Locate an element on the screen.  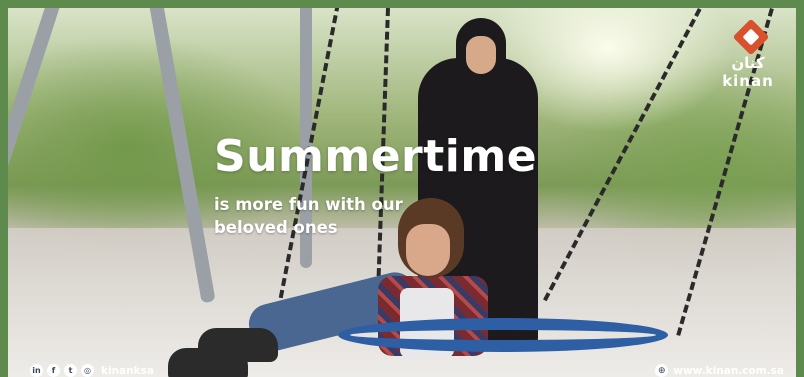
kinan-logo-icon is located at coordinates (751, 37).